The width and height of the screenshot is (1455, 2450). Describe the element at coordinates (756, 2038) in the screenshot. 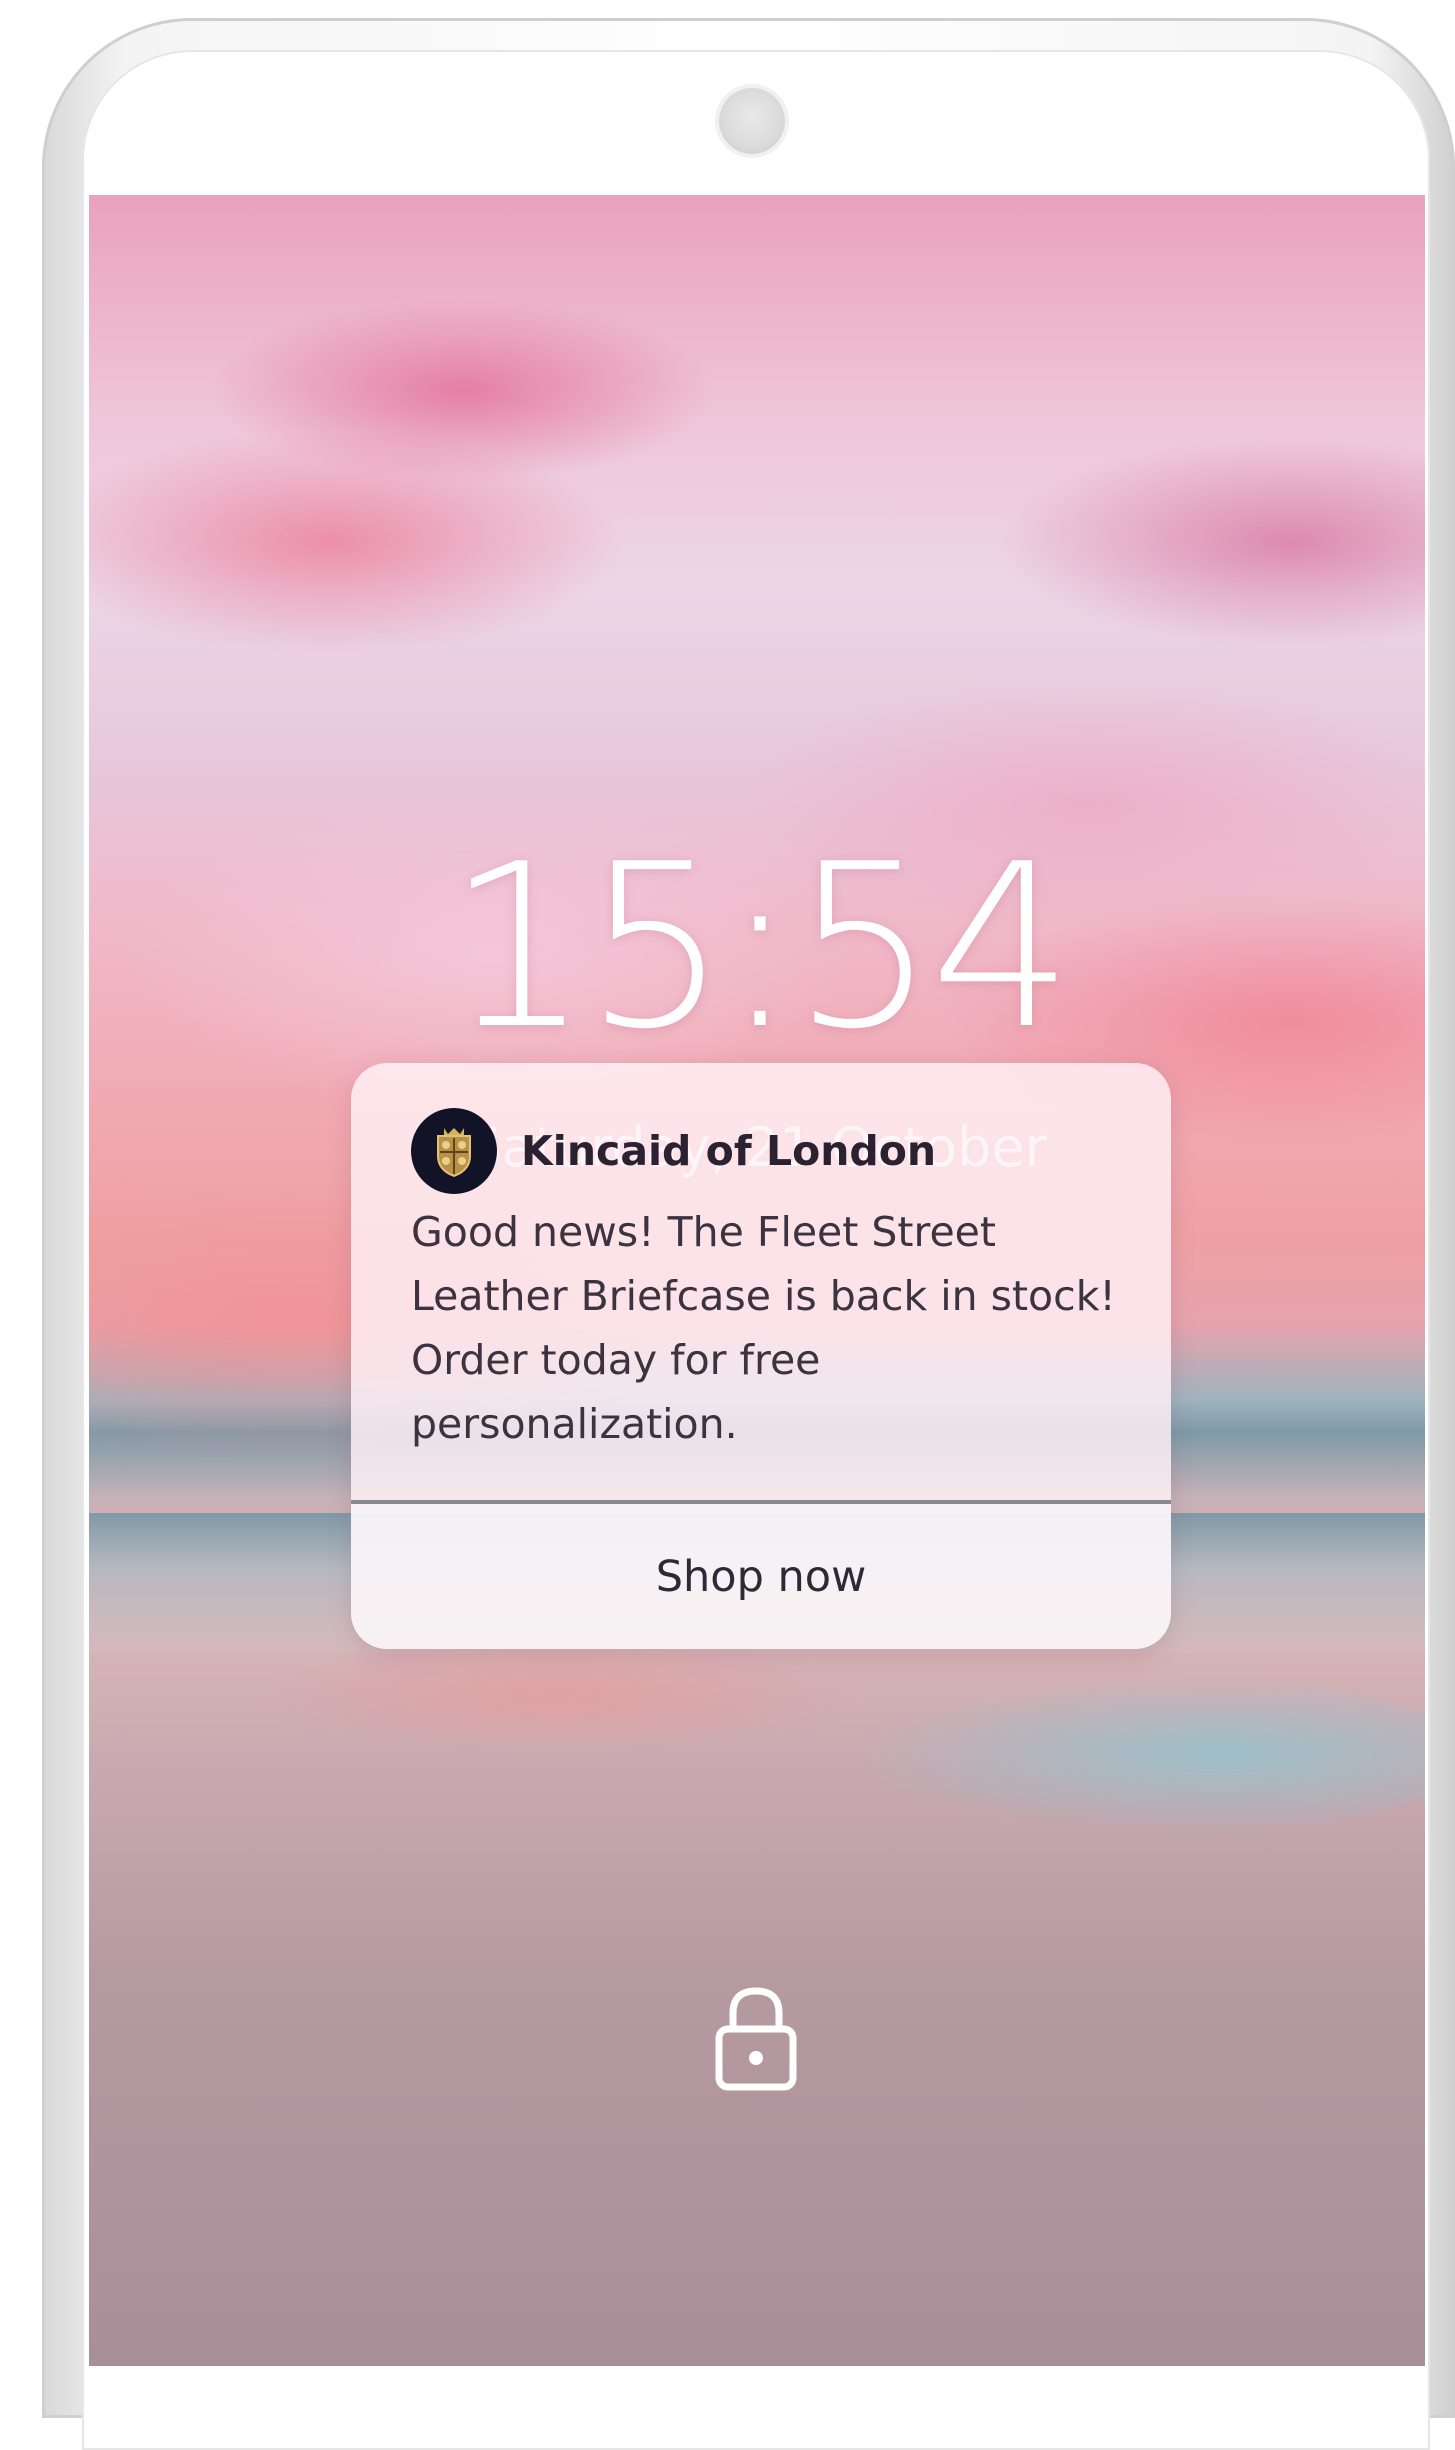

I see `lock-icon` at that location.